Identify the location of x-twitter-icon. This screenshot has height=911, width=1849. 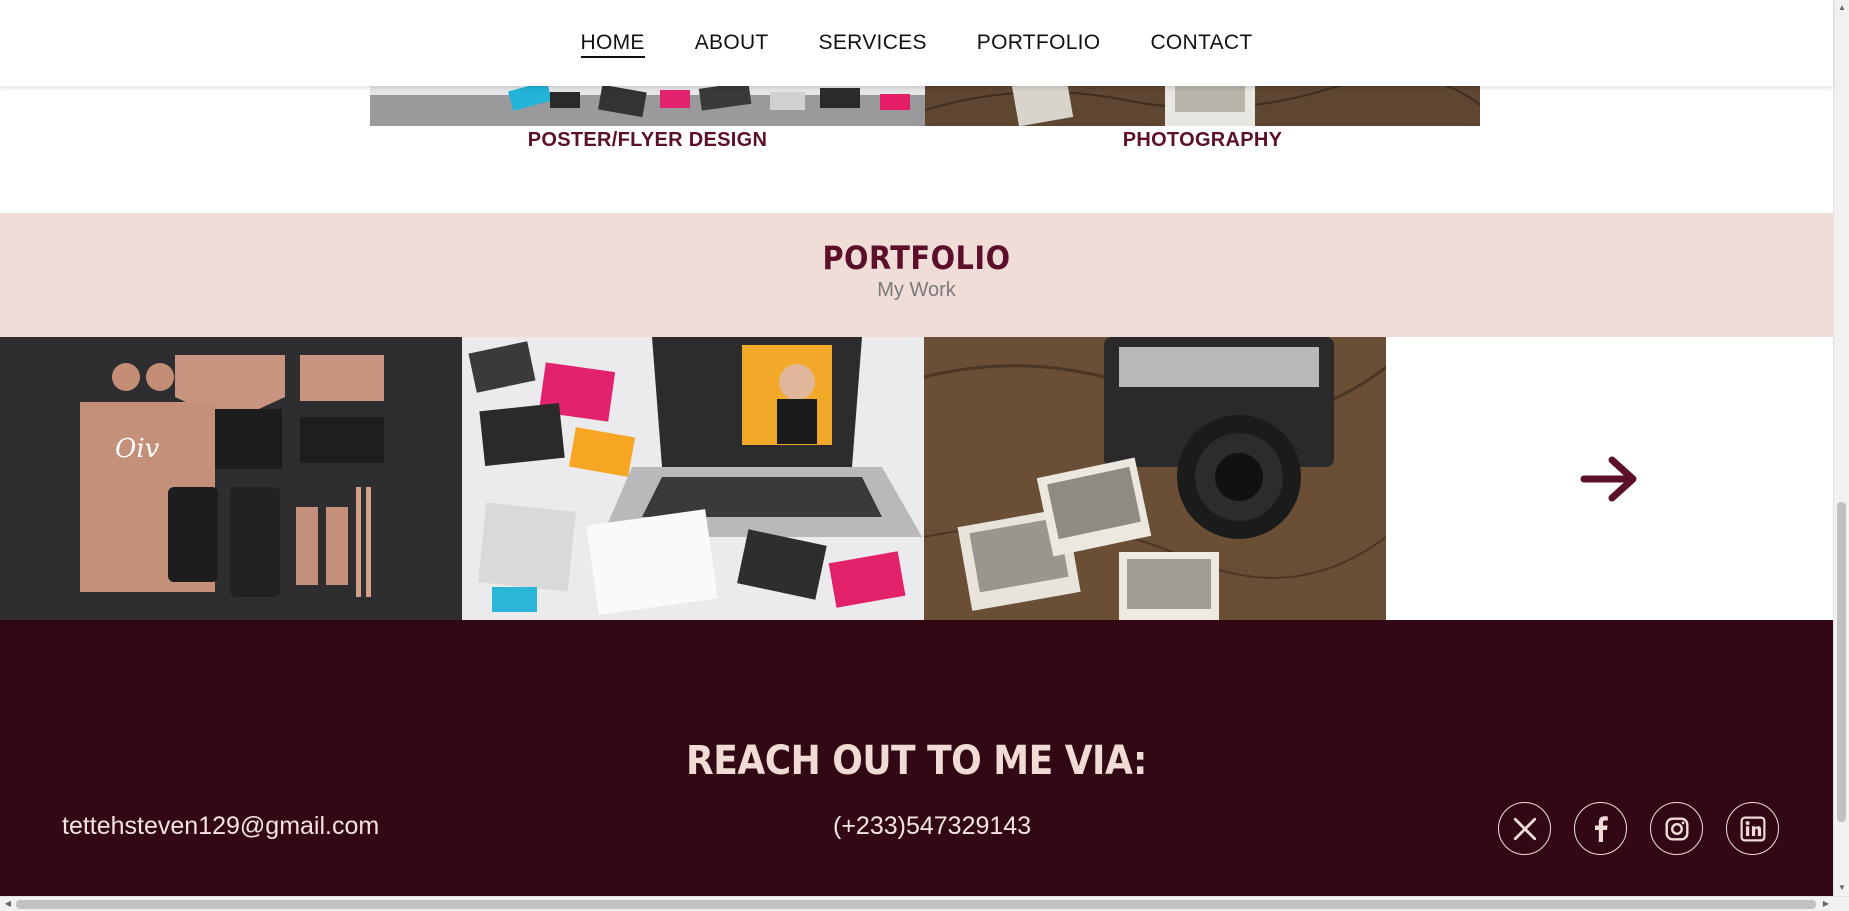
(1524, 828).